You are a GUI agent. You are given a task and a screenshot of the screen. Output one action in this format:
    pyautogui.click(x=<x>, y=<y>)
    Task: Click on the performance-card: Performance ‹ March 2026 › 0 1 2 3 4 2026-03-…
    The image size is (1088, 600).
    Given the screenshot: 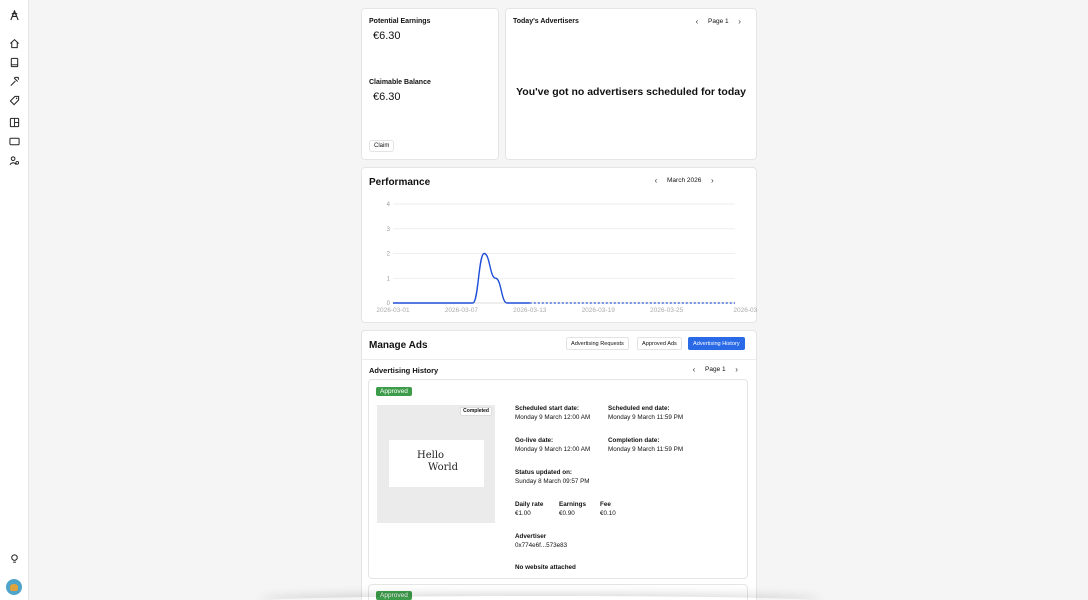 What is the action you would take?
    pyautogui.click(x=559, y=245)
    